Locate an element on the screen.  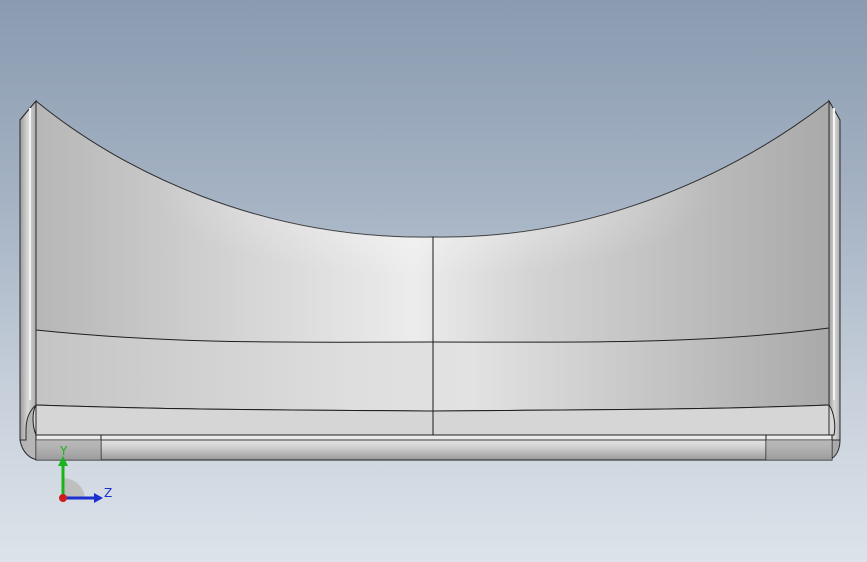
z-axis-arrowhead is located at coordinates (98, 498).